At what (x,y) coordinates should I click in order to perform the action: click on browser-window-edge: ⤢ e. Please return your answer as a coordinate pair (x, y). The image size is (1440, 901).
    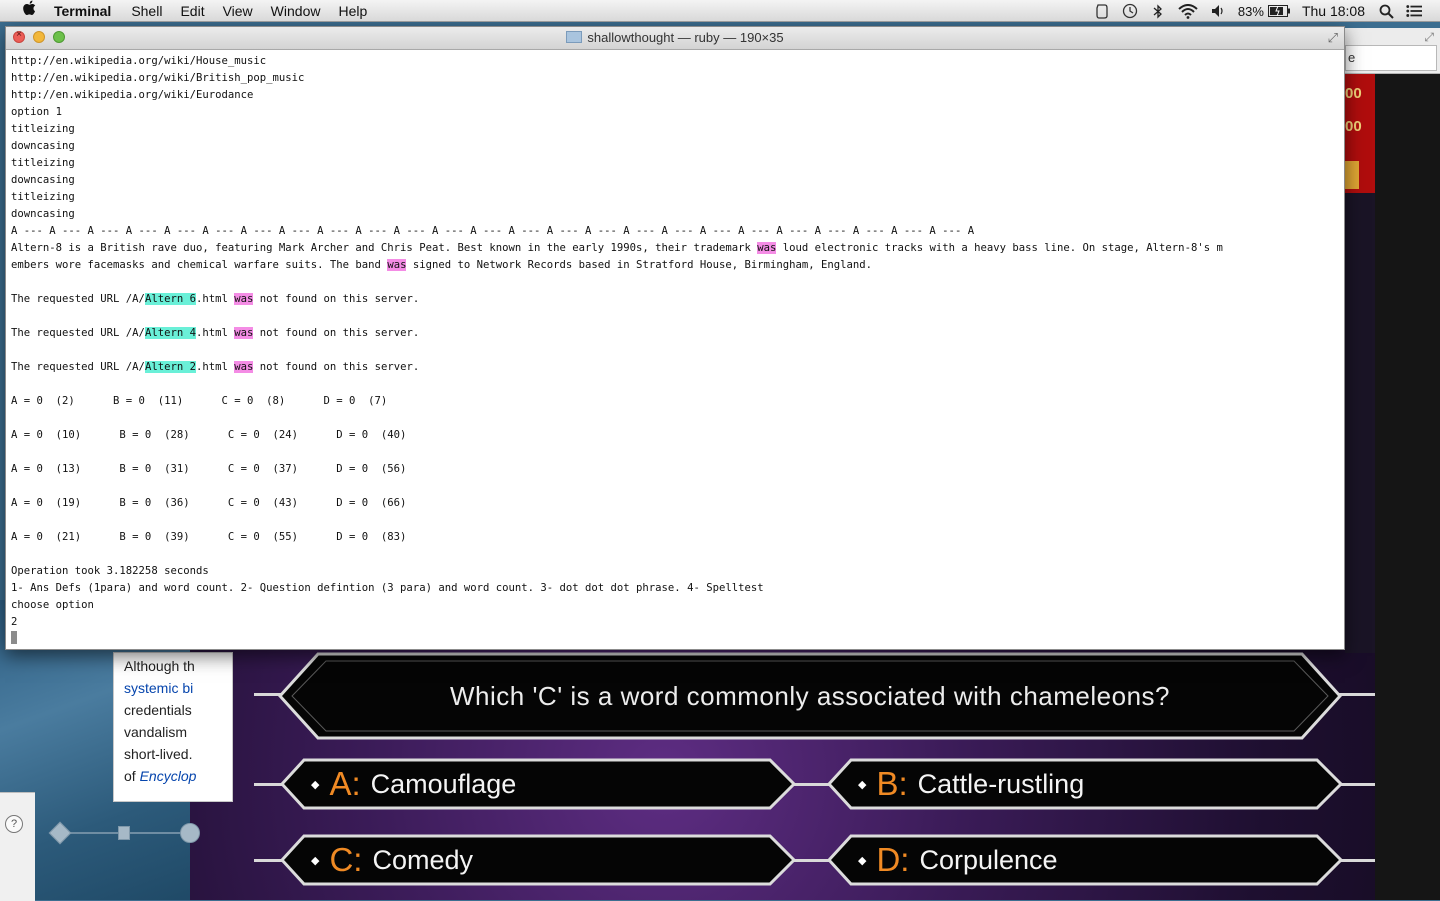
    Looking at the image, I should click on (1392, 51).